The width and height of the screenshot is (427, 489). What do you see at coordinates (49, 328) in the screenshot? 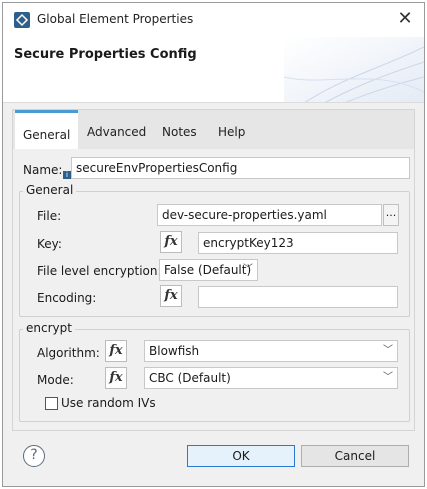
I see `encrypt-group-title: encrypt` at bounding box center [49, 328].